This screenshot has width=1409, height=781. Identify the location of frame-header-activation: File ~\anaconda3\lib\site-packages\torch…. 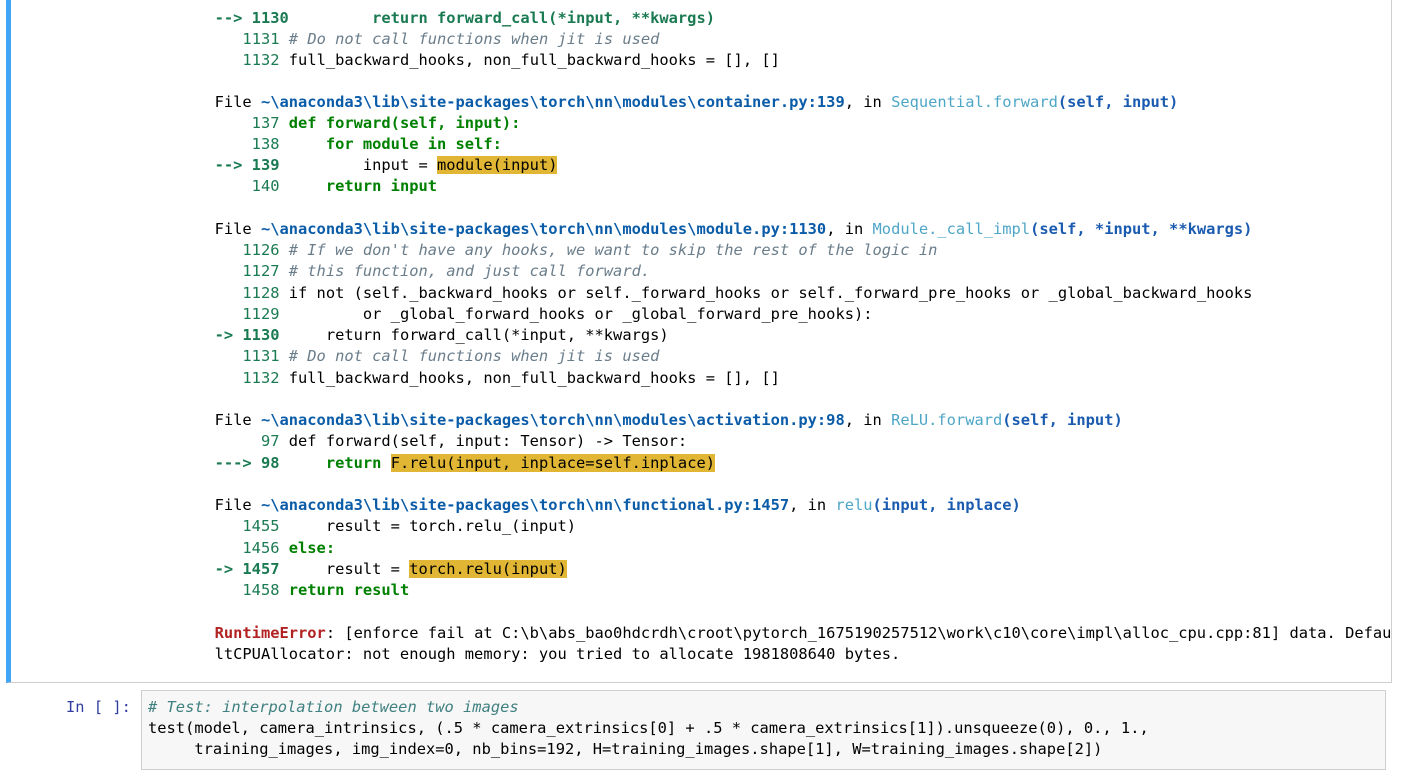
(641, 409).